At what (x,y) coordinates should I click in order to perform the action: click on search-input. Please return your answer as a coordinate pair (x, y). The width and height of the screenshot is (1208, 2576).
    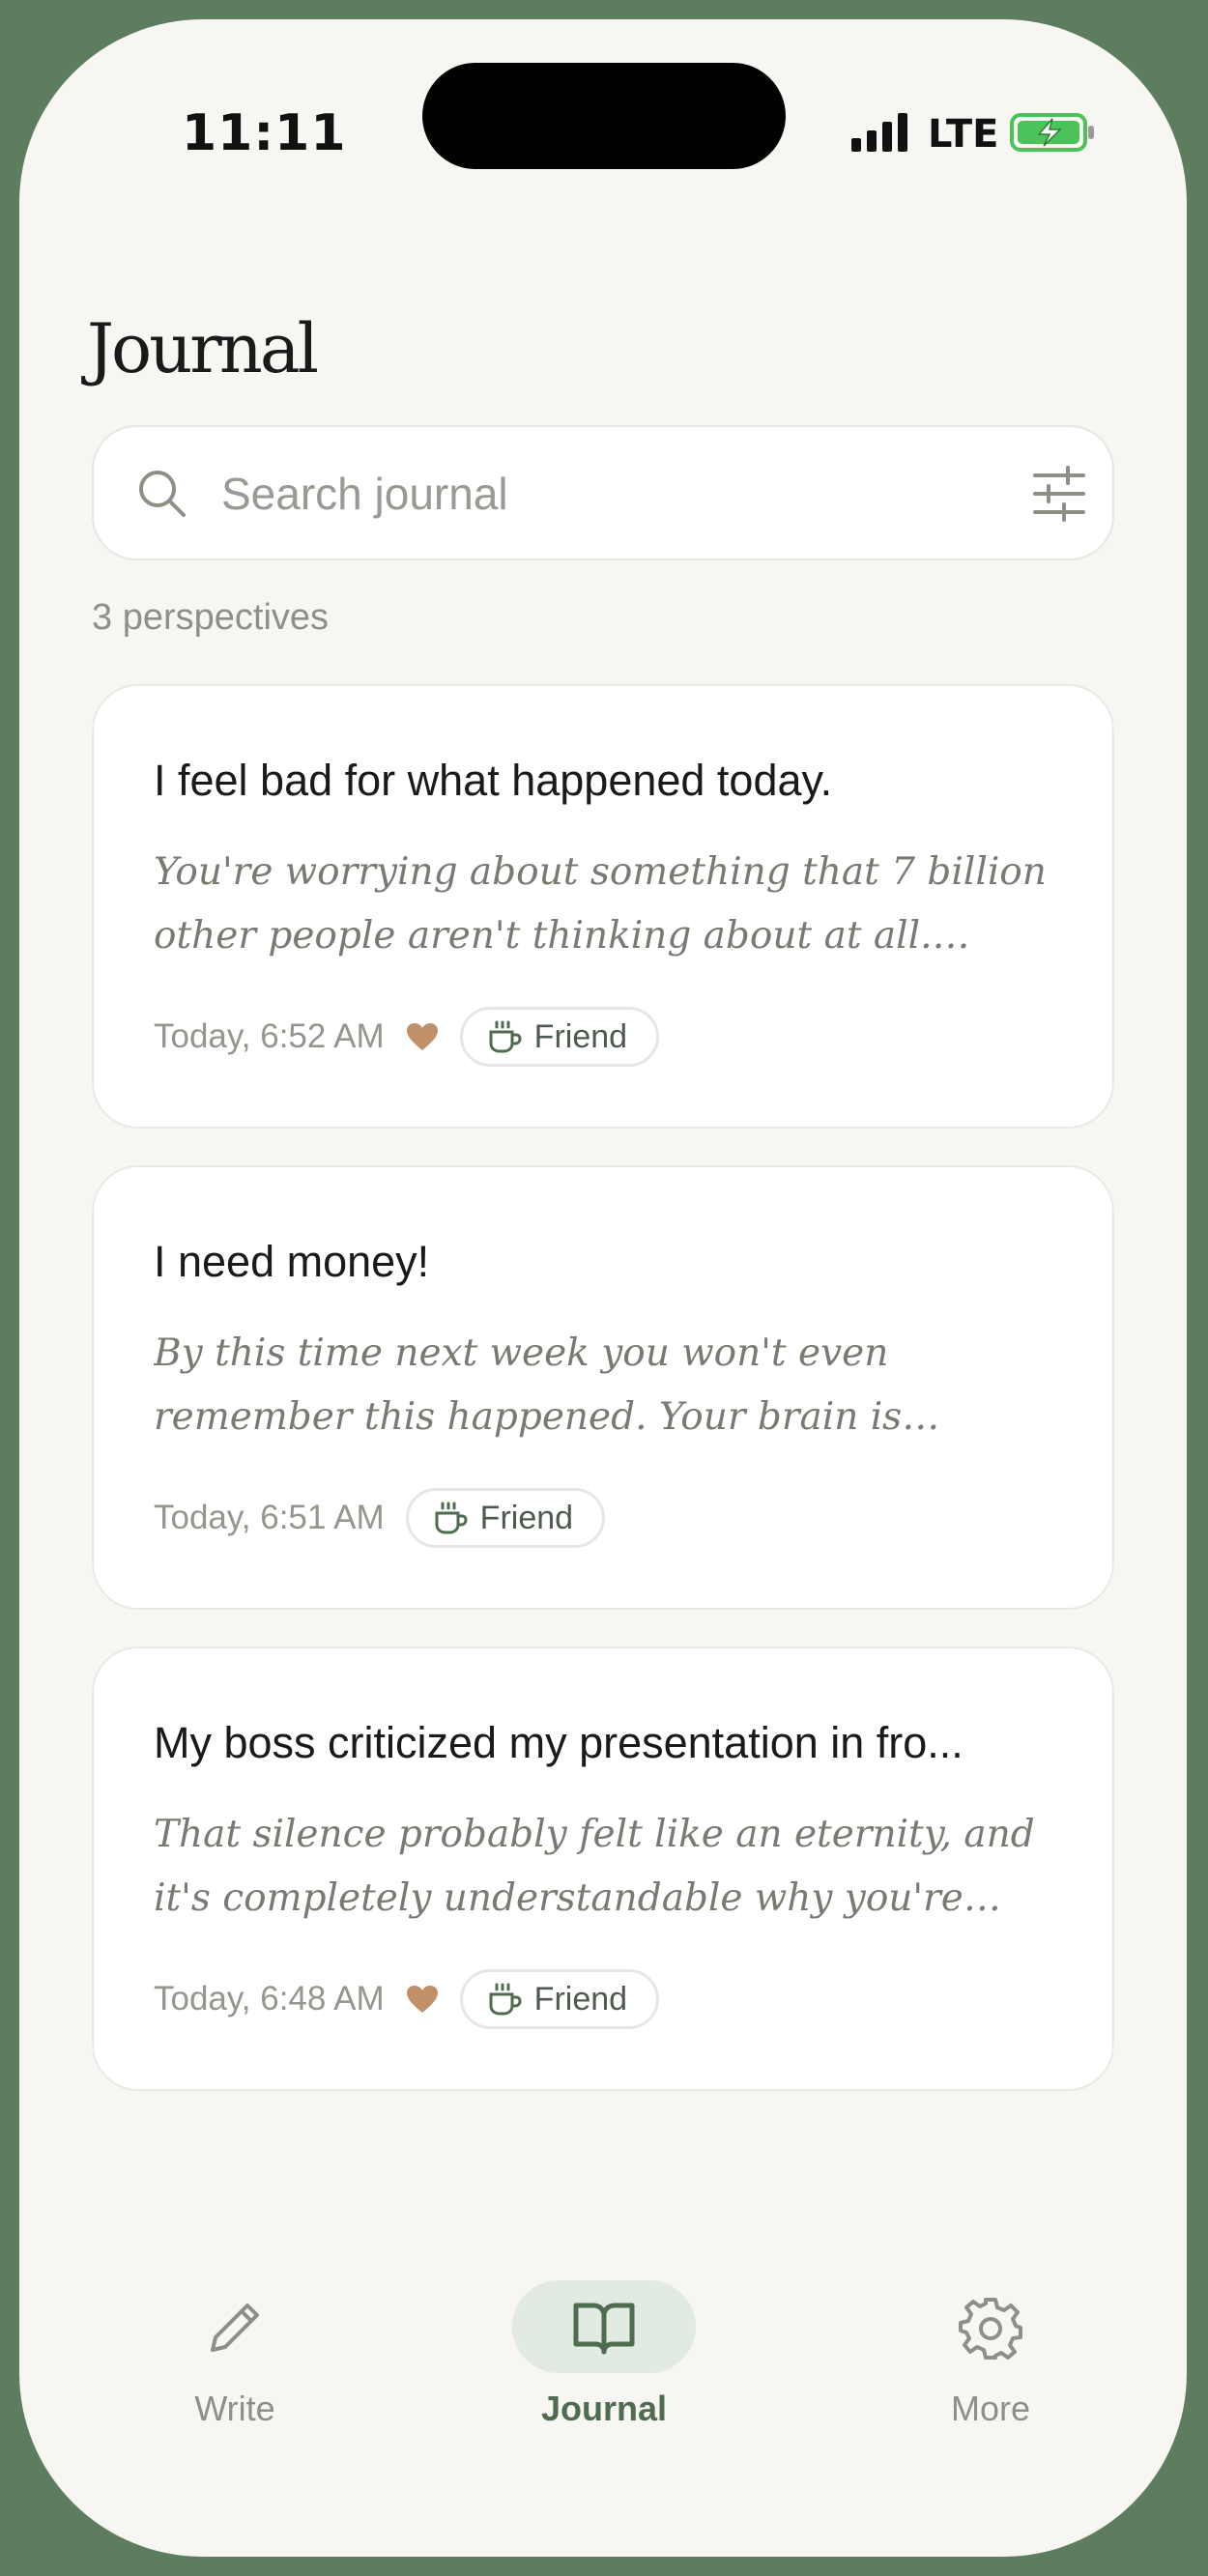
    Looking at the image, I should click on (598, 494).